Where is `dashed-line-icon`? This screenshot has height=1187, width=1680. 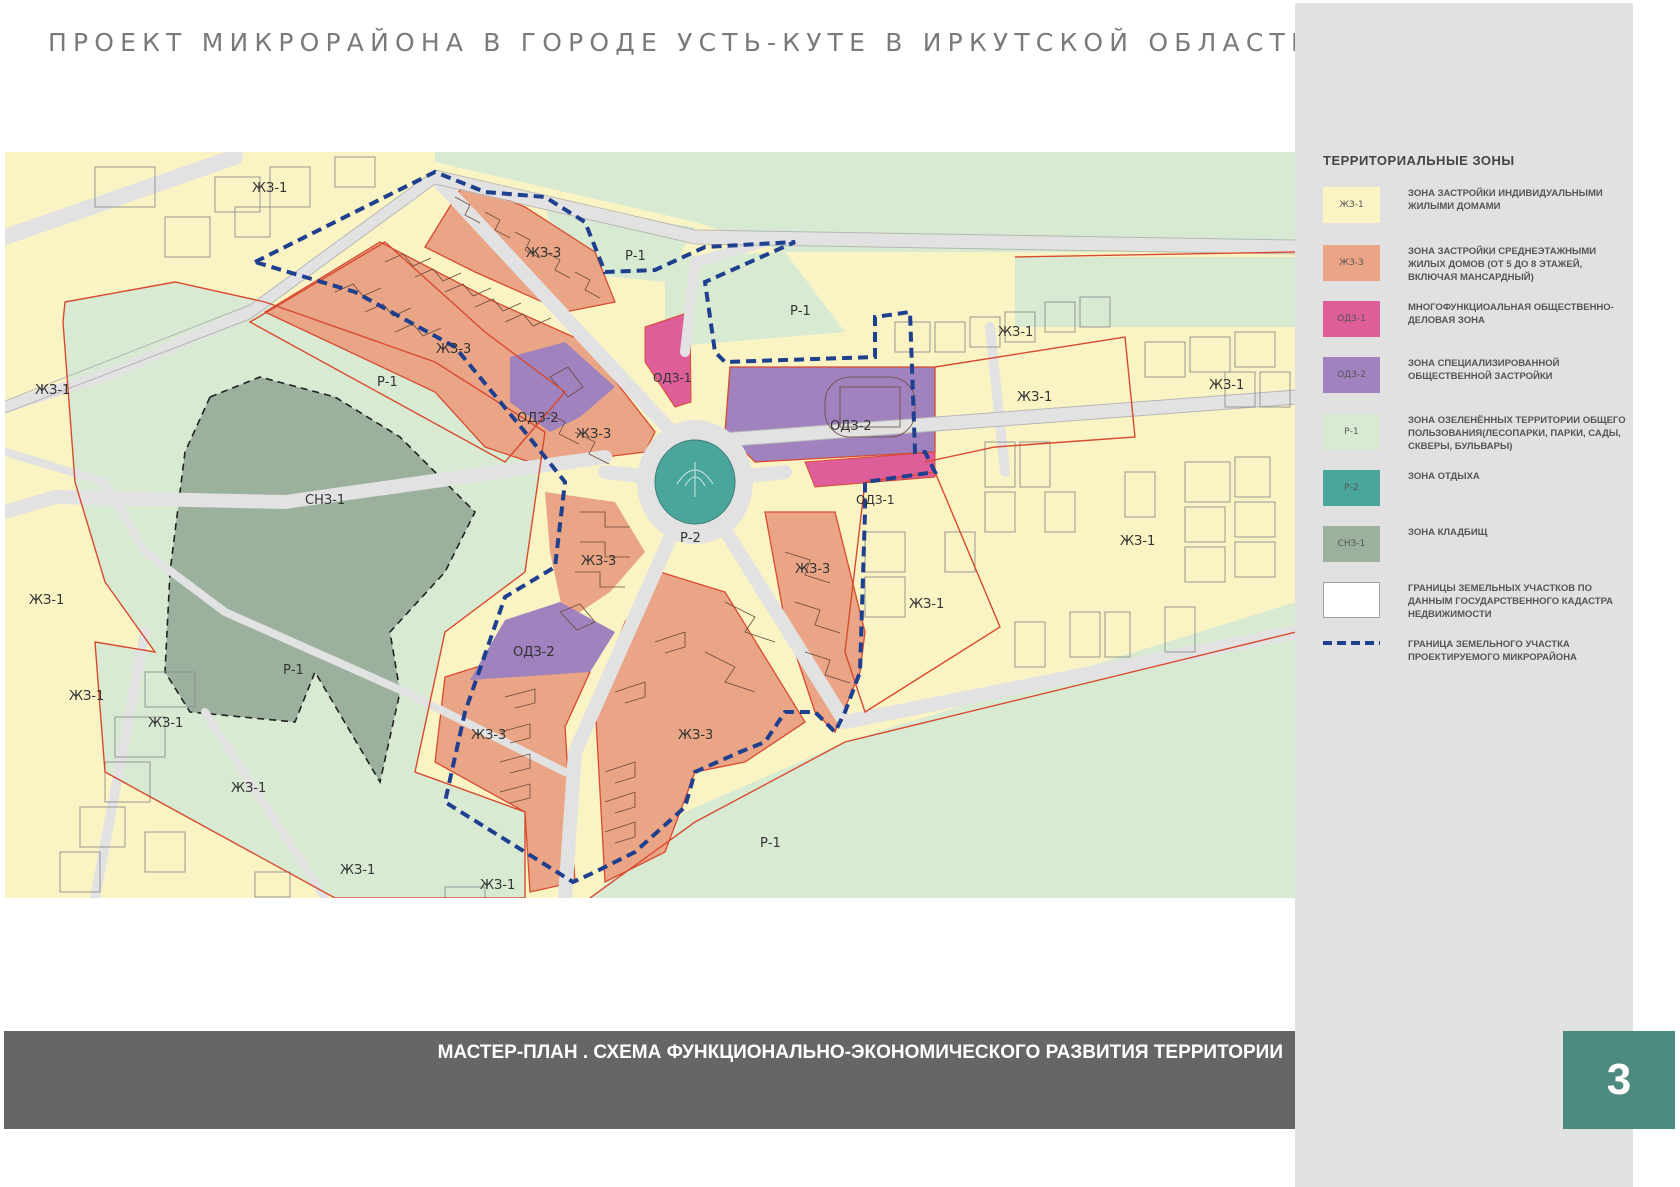 dashed-line-icon is located at coordinates (1351, 643).